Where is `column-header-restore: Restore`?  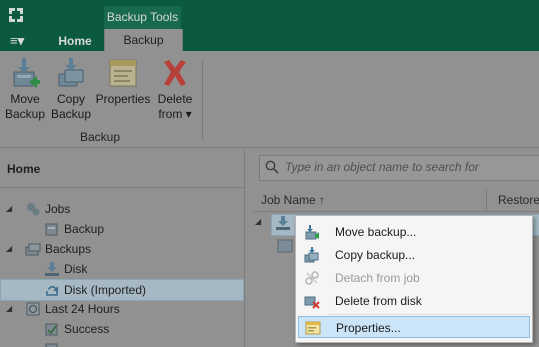 column-header-restore: Restore is located at coordinates (518, 200).